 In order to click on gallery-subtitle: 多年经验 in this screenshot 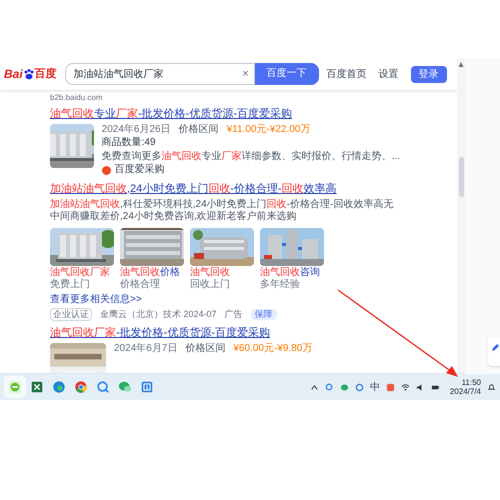, I will do `click(280, 285)`.